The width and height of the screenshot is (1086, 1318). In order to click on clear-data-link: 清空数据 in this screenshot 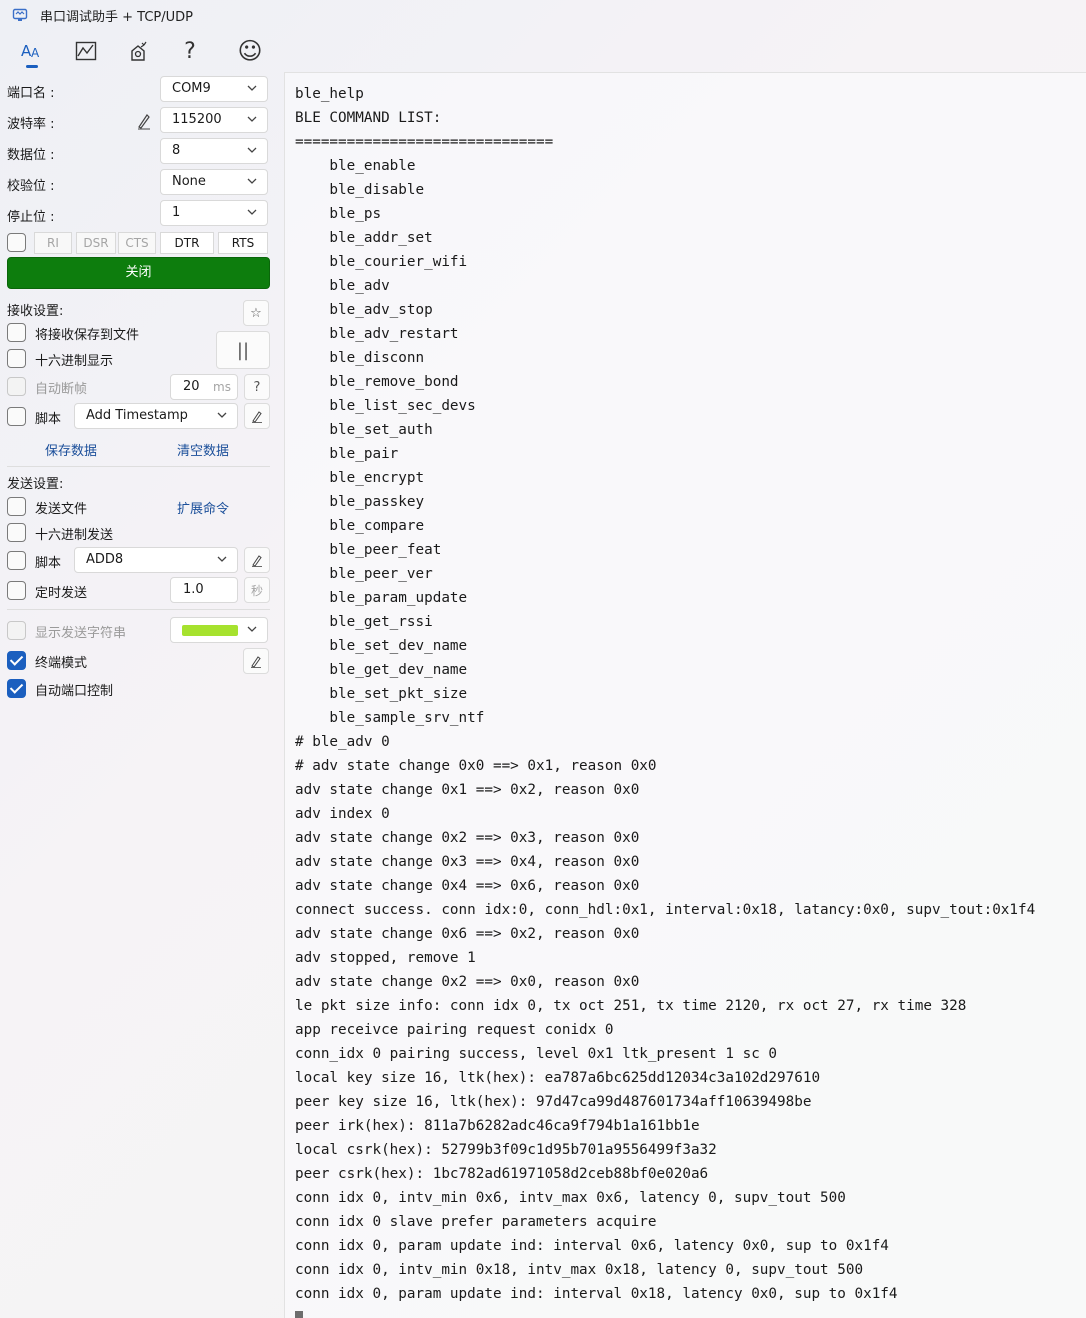, I will do `click(203, 449)`.